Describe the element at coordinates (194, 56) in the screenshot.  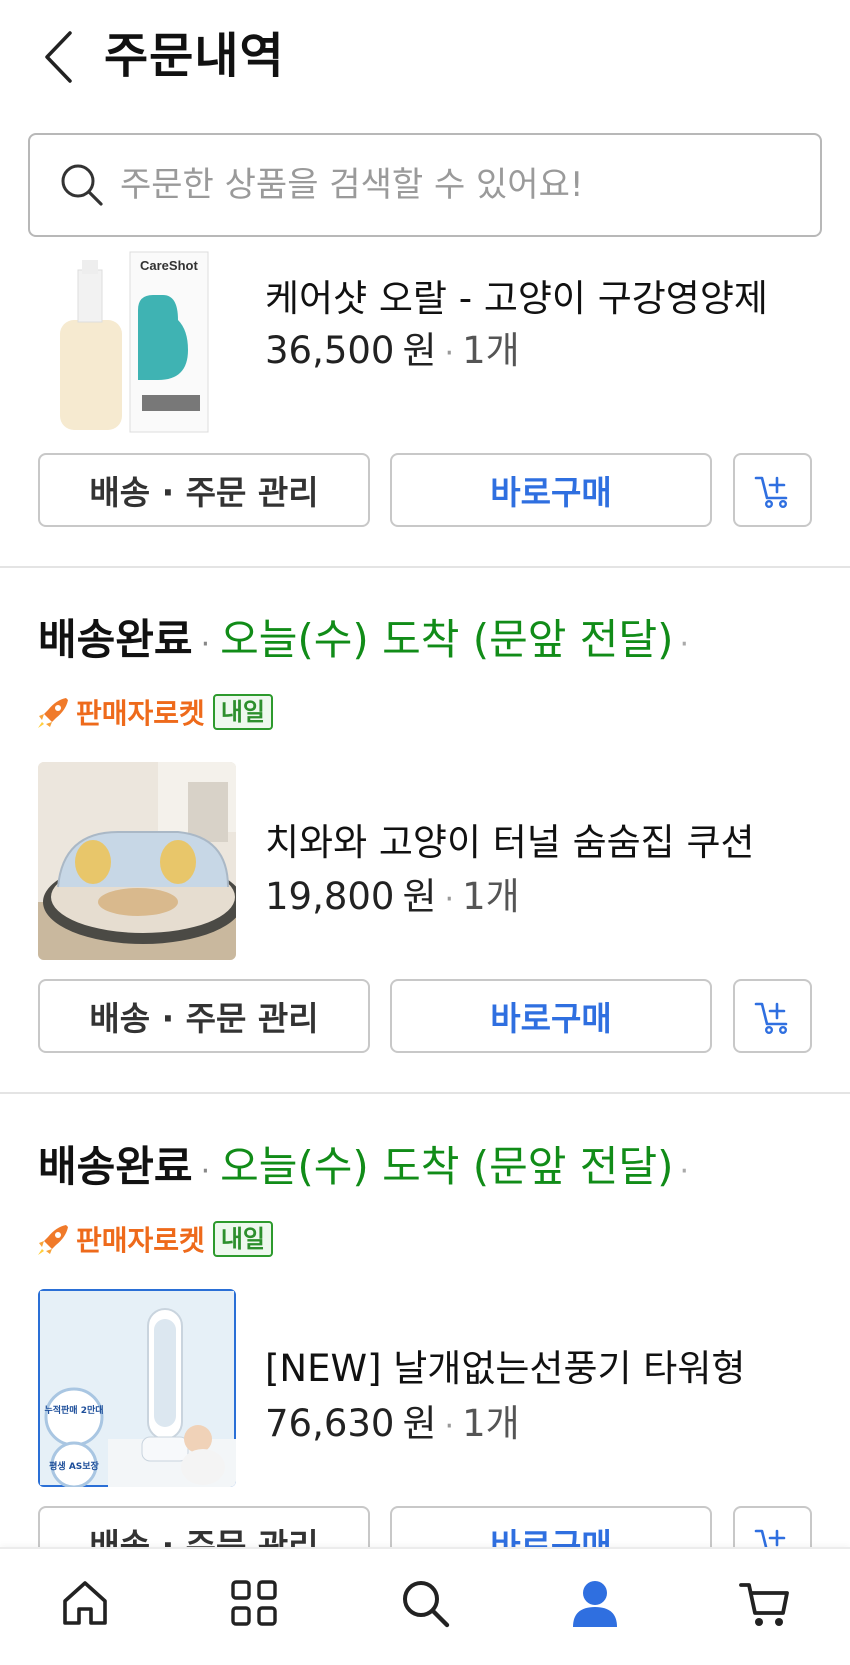
I see `page-title: 주문내역` at that location.